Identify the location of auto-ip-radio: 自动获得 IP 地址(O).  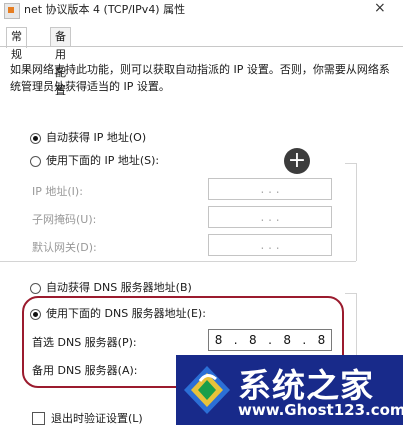
(88, 138).